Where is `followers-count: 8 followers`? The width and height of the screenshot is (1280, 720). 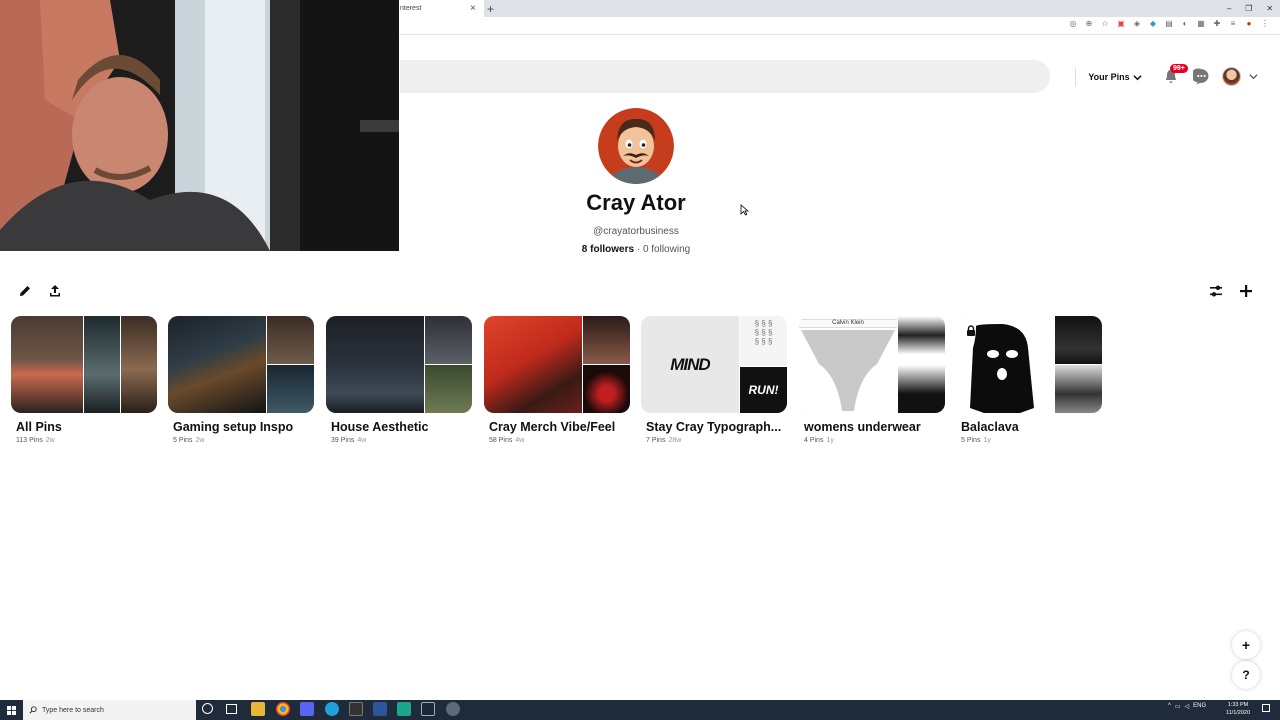 followers-count: 8 followers is located at coordinates (608, 249).